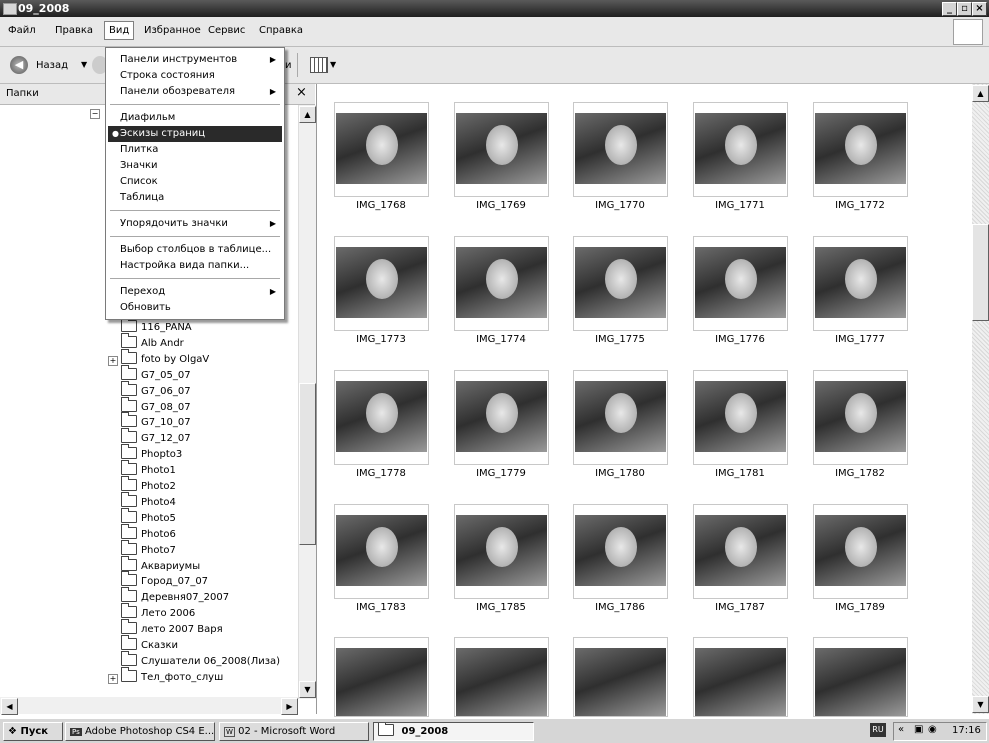  I want to click on folder-tree-hscrollbar: ◀ ▶, so click(149, 706).